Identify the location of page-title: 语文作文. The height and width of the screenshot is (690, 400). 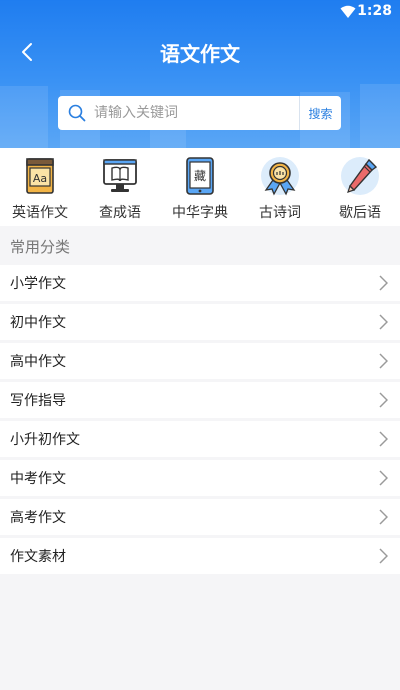
(200, 54).